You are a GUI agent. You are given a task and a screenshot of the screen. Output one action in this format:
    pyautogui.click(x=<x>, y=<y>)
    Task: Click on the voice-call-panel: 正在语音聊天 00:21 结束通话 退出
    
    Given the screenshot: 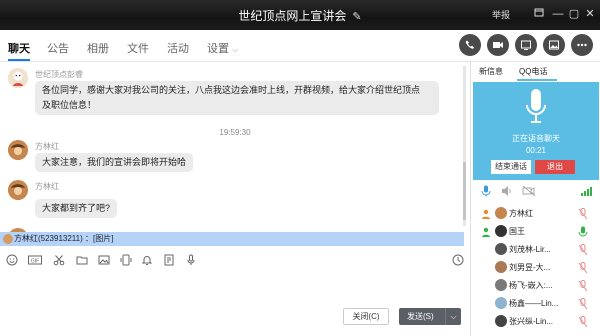 What is the action you would take?
    pyautogui.click(x=536, y=131)
    